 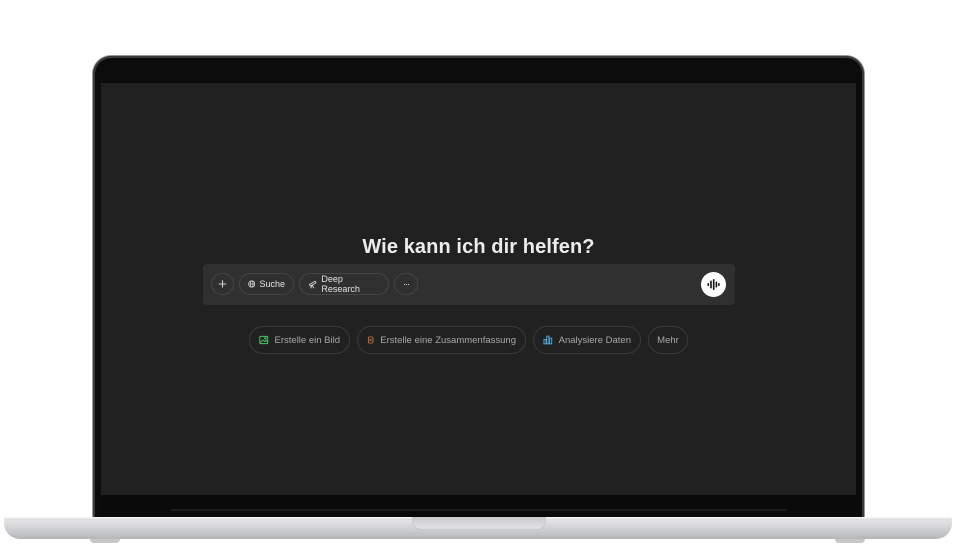 What do you see at coordinates (264, 340) in the screenshot?
I see `image-icon` at bounding box center [264, 340].